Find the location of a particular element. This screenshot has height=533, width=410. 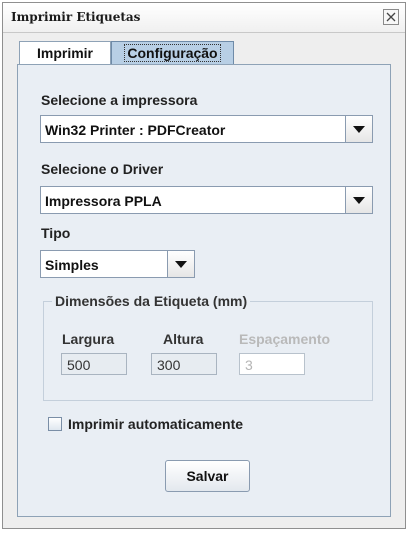

auto-print-checkbox is located at coordinates (55, 424).